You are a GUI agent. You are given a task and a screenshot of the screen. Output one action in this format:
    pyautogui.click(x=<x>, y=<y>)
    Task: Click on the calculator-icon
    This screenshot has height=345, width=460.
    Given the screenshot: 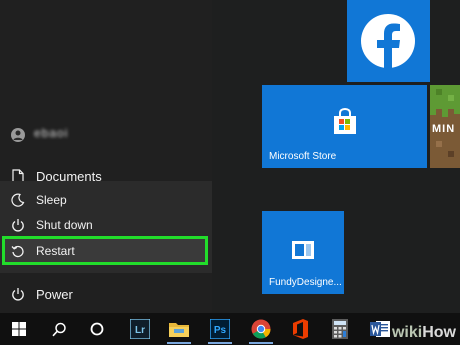 What is the action you would take?
    pyautogui.click(x=340, y=329)
    